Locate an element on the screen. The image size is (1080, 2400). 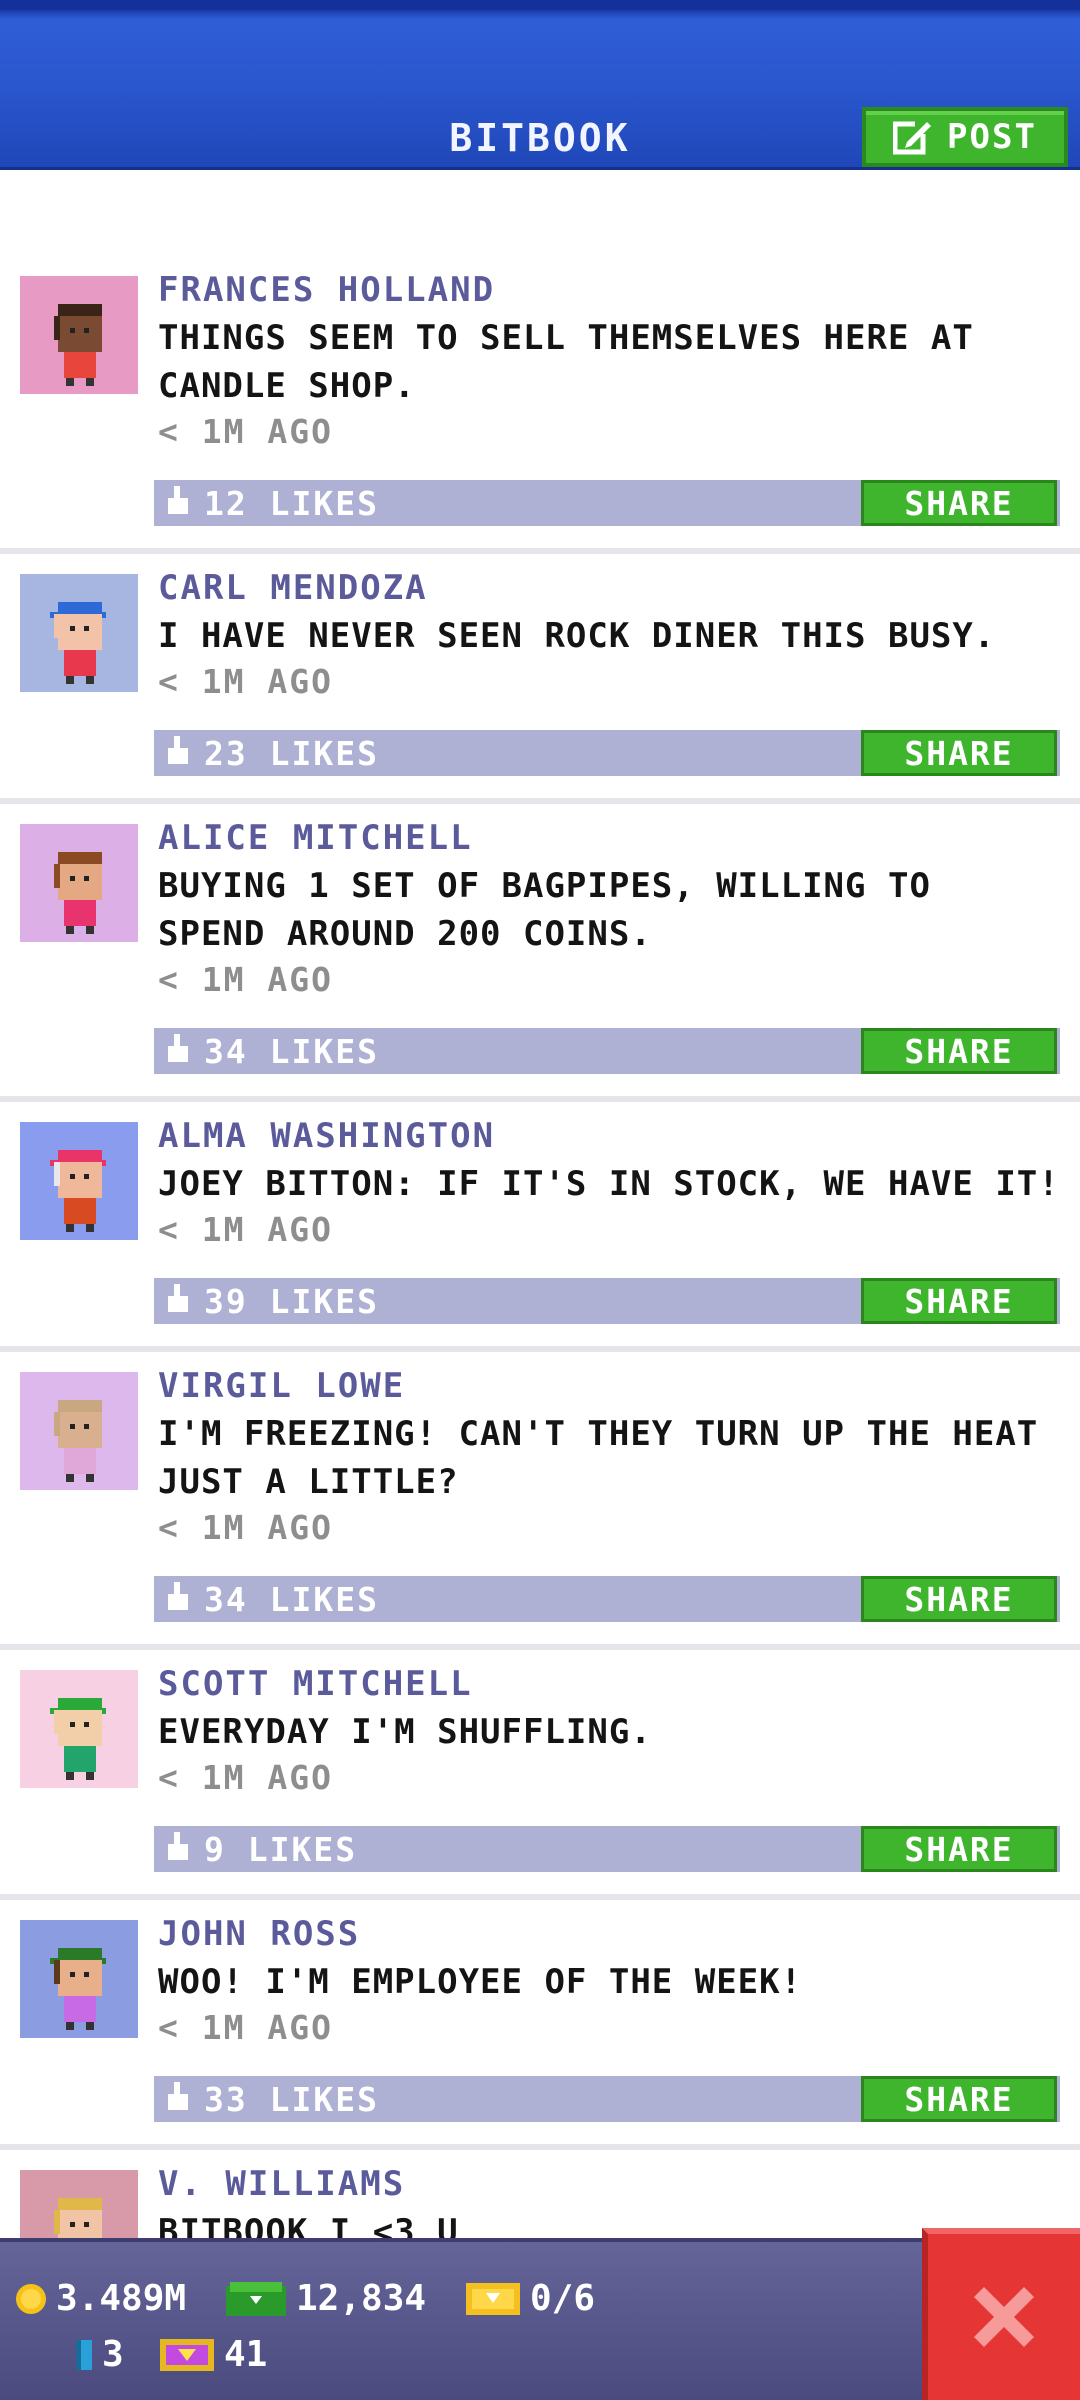
likes-count: 23 LIKES is located at coordinates (291, 753).